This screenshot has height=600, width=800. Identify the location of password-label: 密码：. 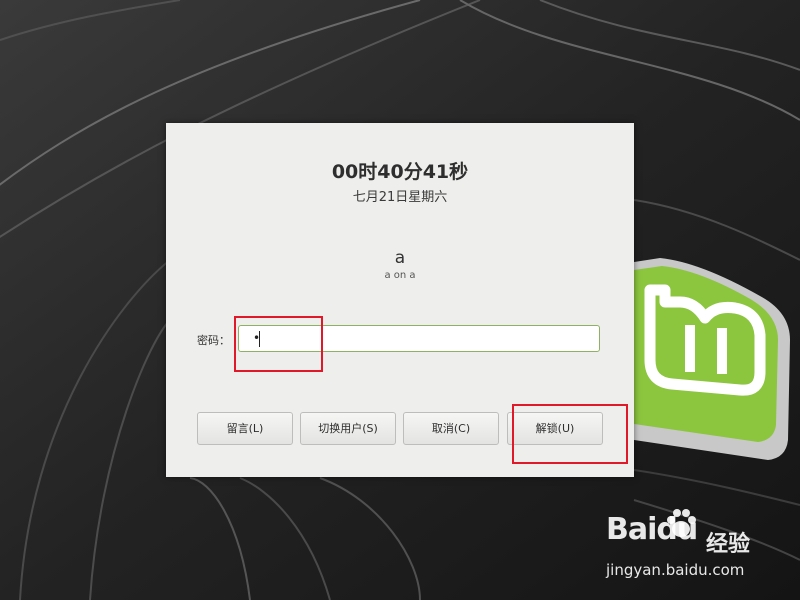
(213, 340).